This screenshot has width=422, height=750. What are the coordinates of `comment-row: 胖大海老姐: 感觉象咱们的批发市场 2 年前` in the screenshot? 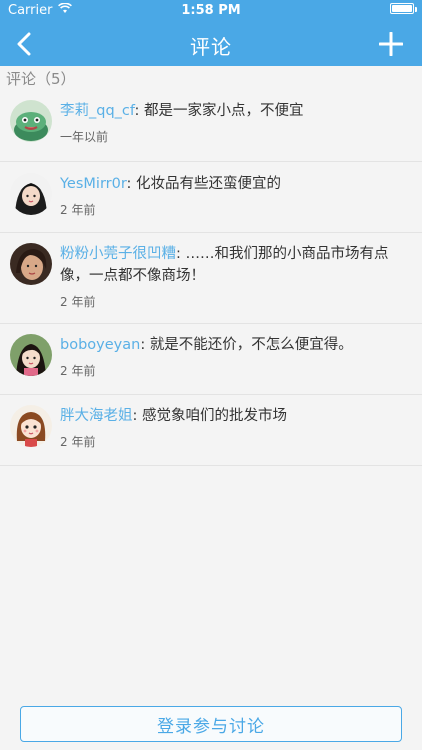 It's located at (211, 430).